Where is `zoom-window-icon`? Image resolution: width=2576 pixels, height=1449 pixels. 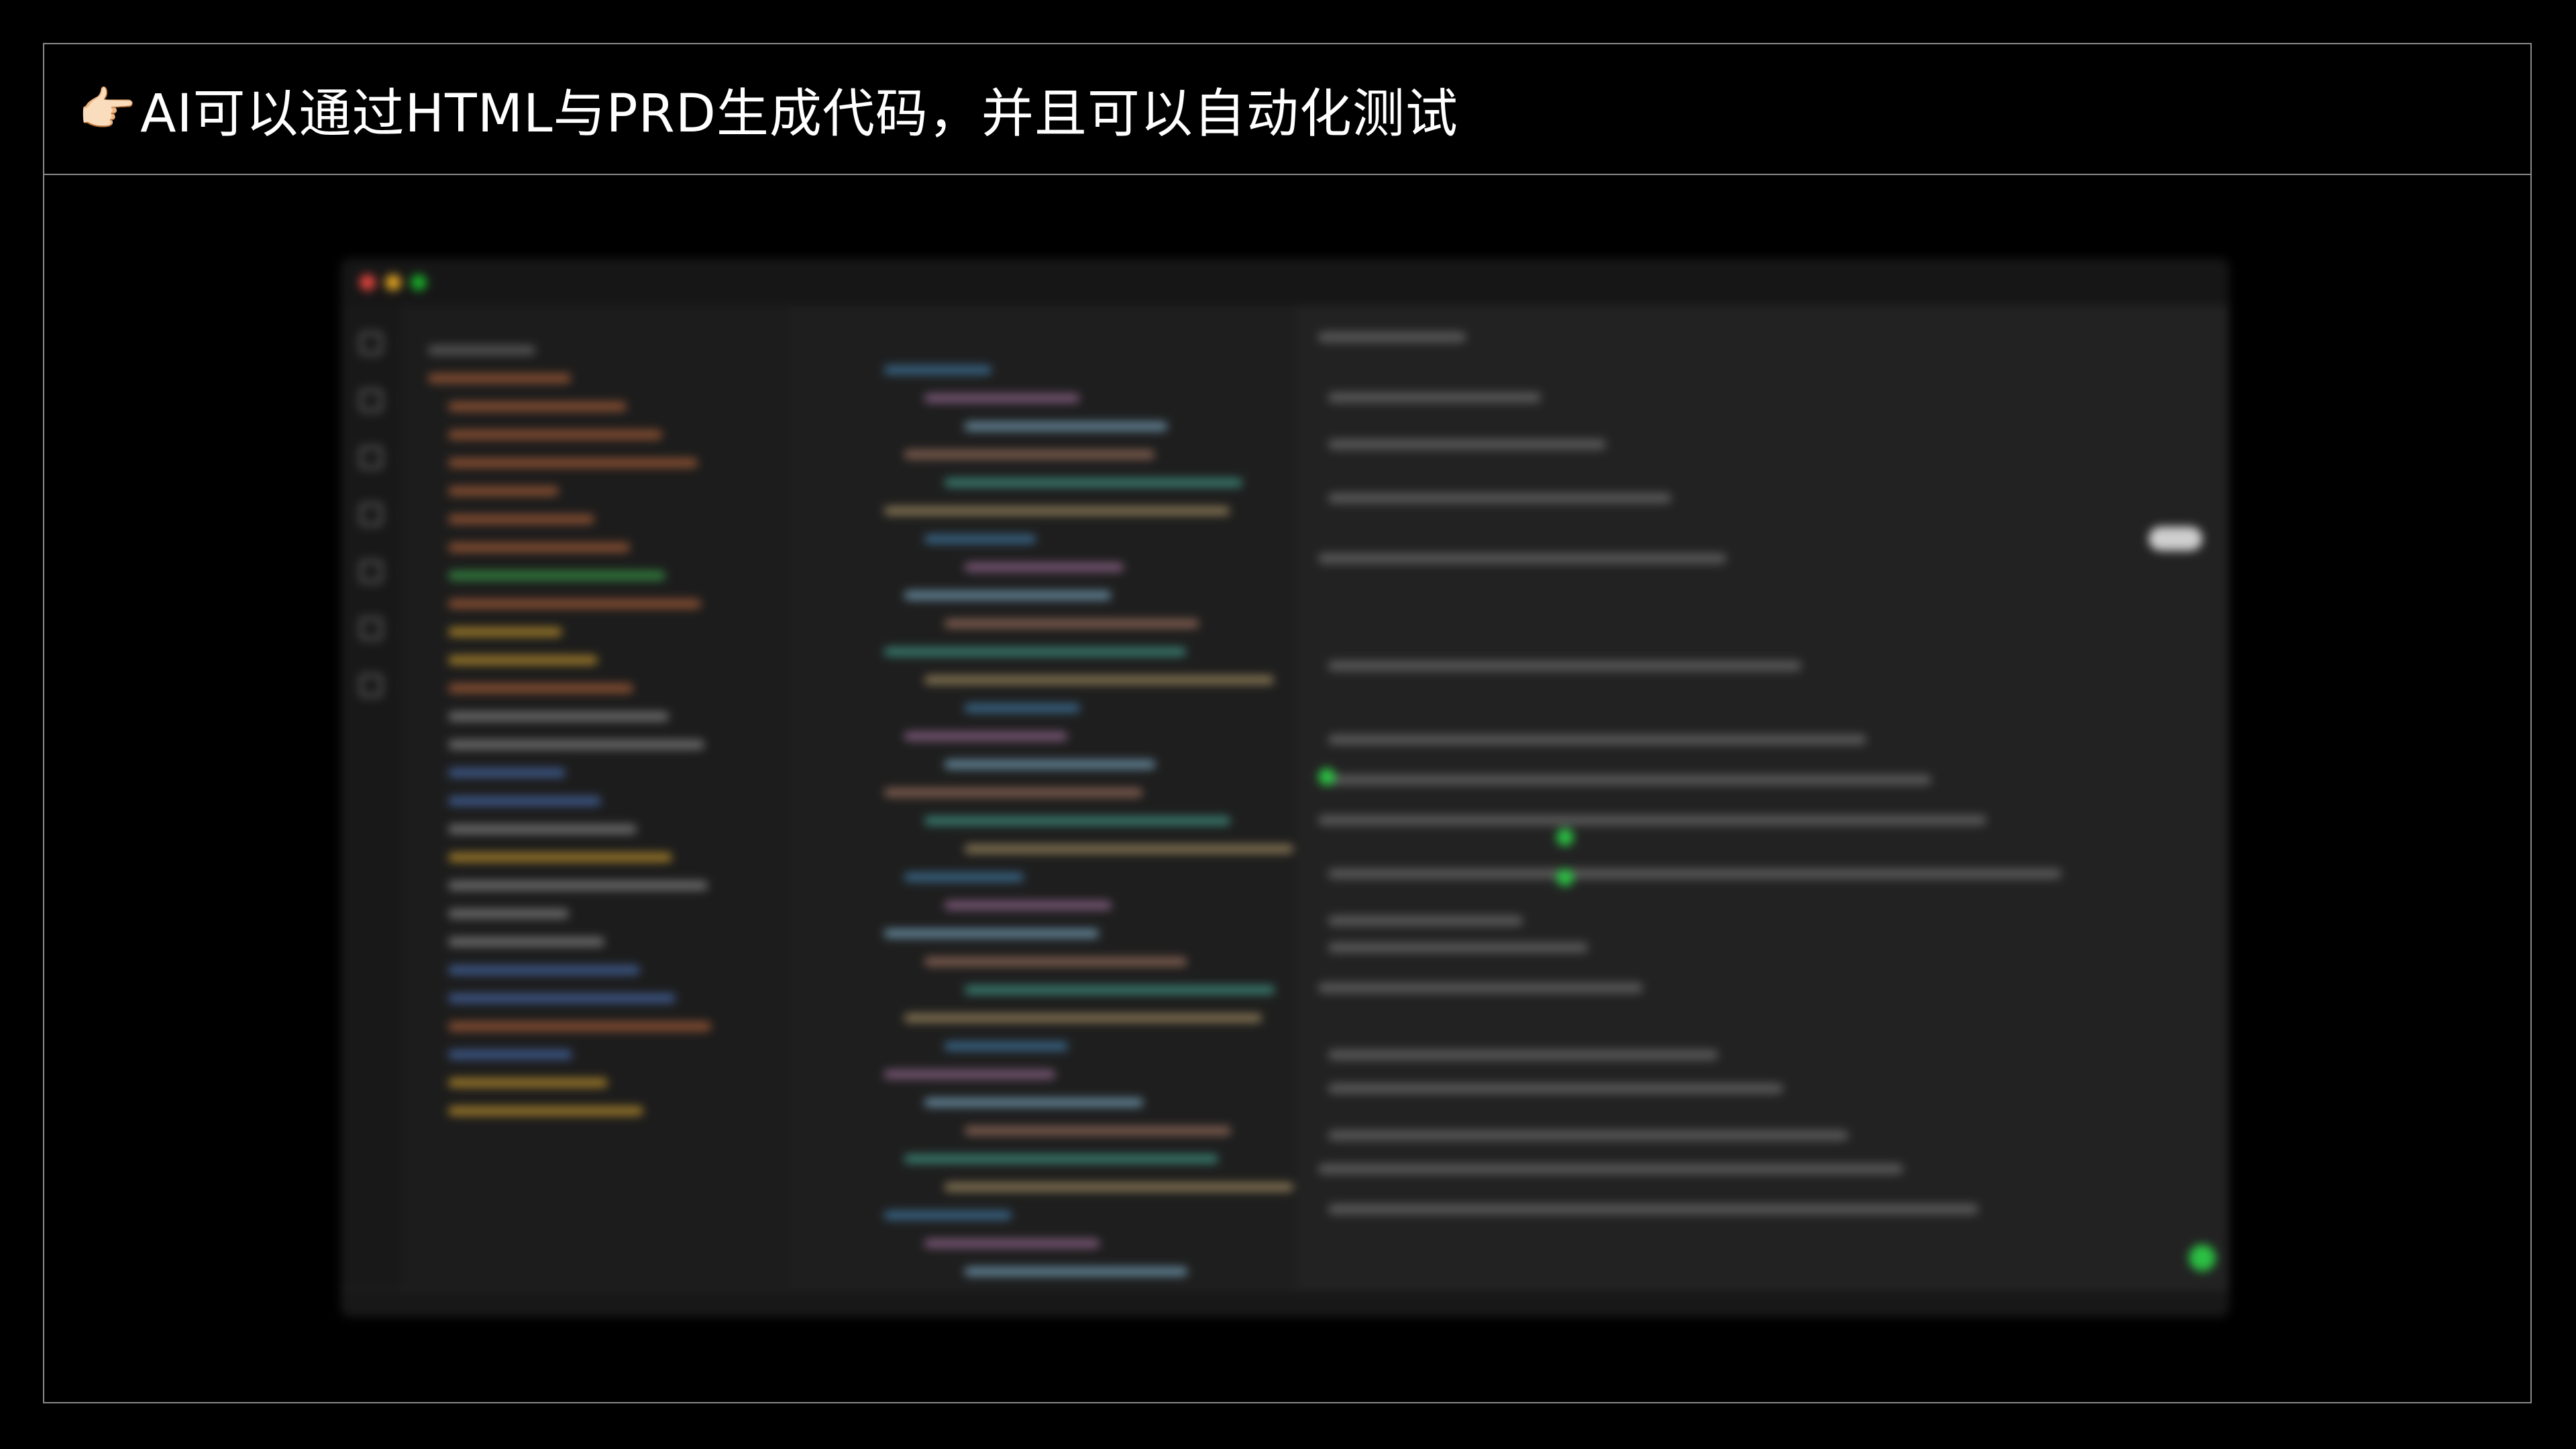
zoom-window-icon is located at coordinates (419, 282).